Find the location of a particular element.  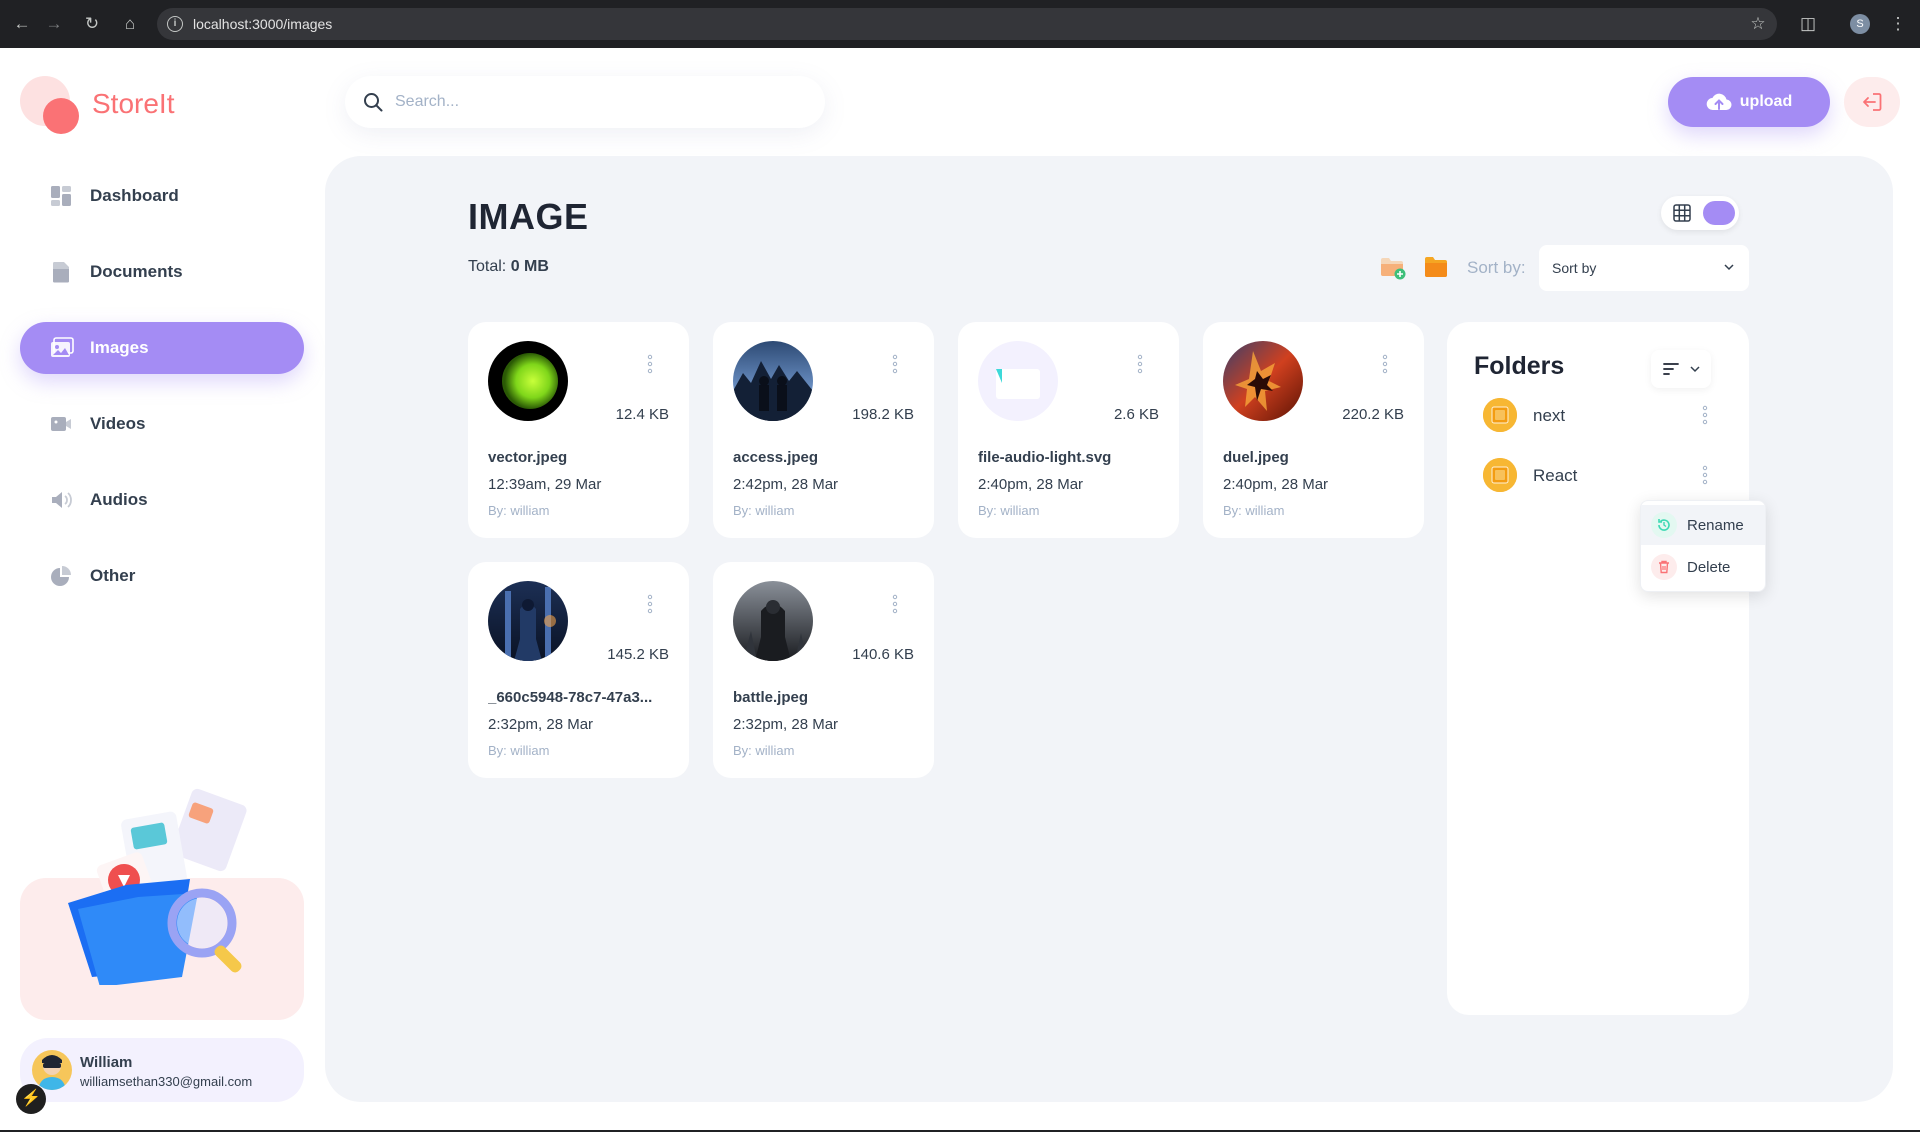

sidebar-item-label: Documents is located at coordinates (136, 271).